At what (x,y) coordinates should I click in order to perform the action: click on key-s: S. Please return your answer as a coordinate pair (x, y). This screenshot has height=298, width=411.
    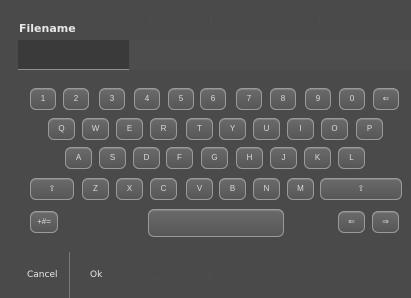
    Looking at the image, I should click on (112, 158).